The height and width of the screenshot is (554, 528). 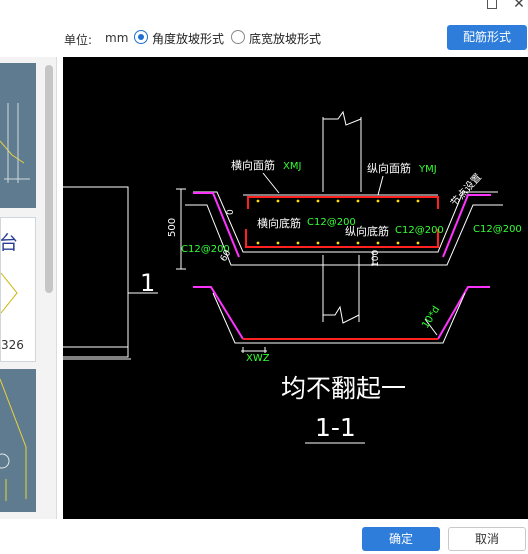 What do you see at coordinates (292, 166) in the screenshot?
I see `transverse-top-code: XMJ` at bounding box center [292, 166].